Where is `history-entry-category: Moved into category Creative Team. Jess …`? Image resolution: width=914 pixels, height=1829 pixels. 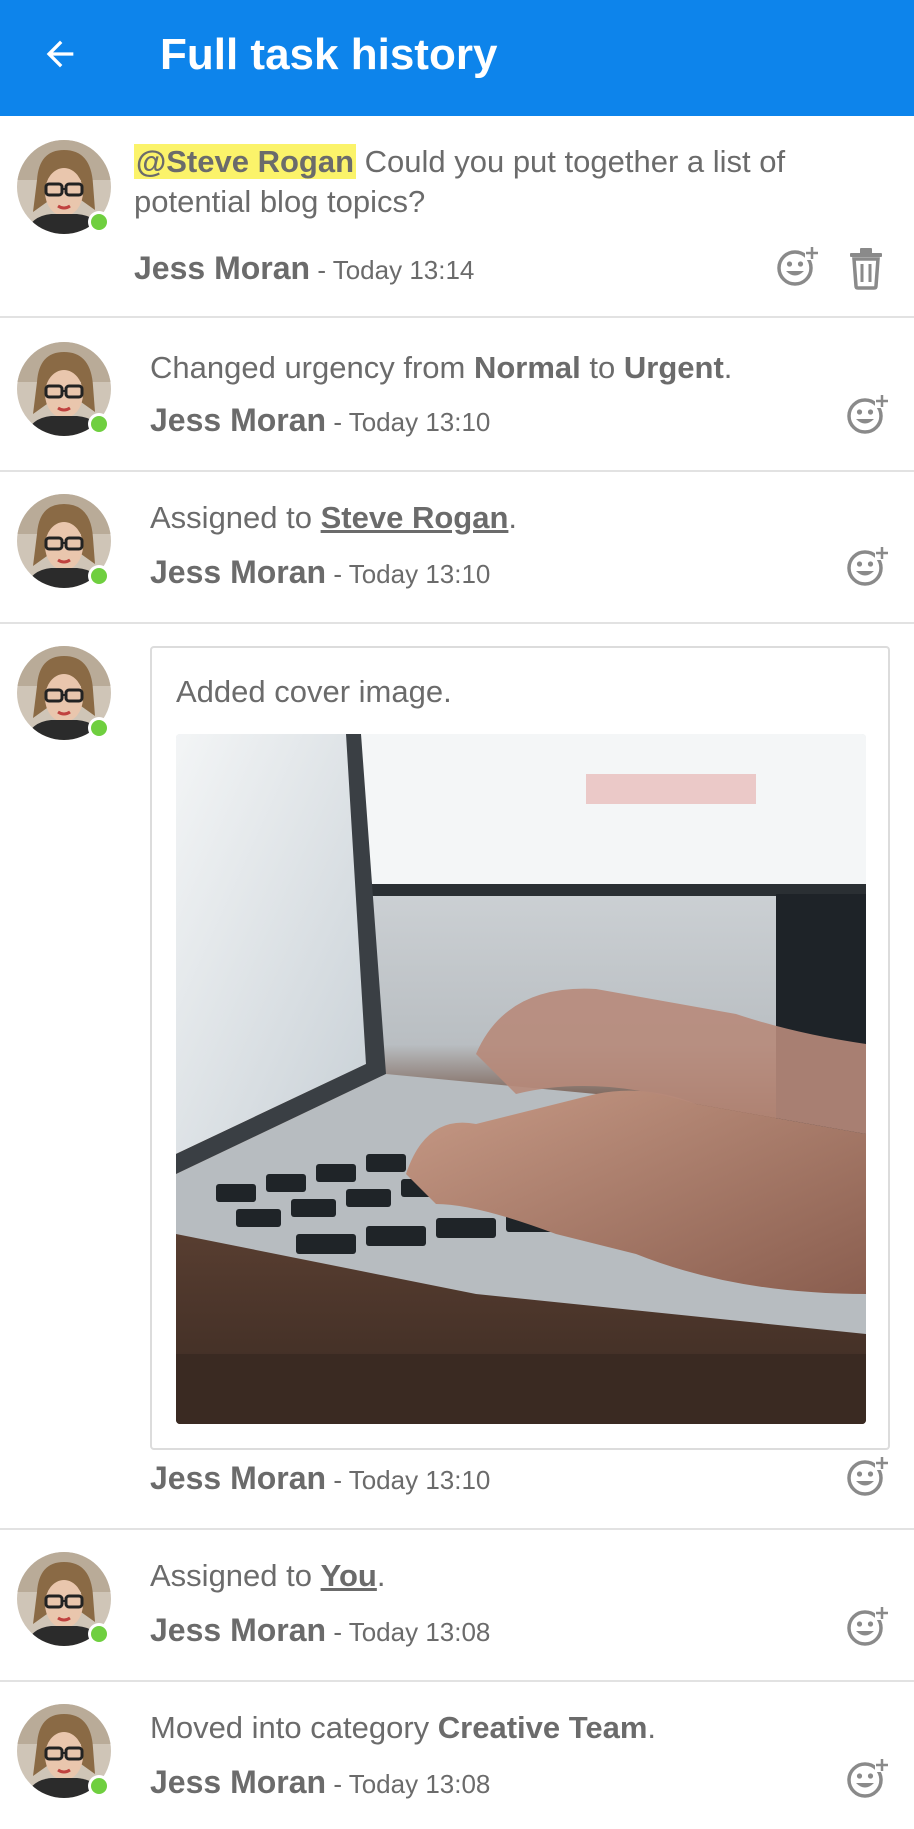
history-entry-category: Moved into category Creative Team. Jess … is located at coordinates (457, 1755).